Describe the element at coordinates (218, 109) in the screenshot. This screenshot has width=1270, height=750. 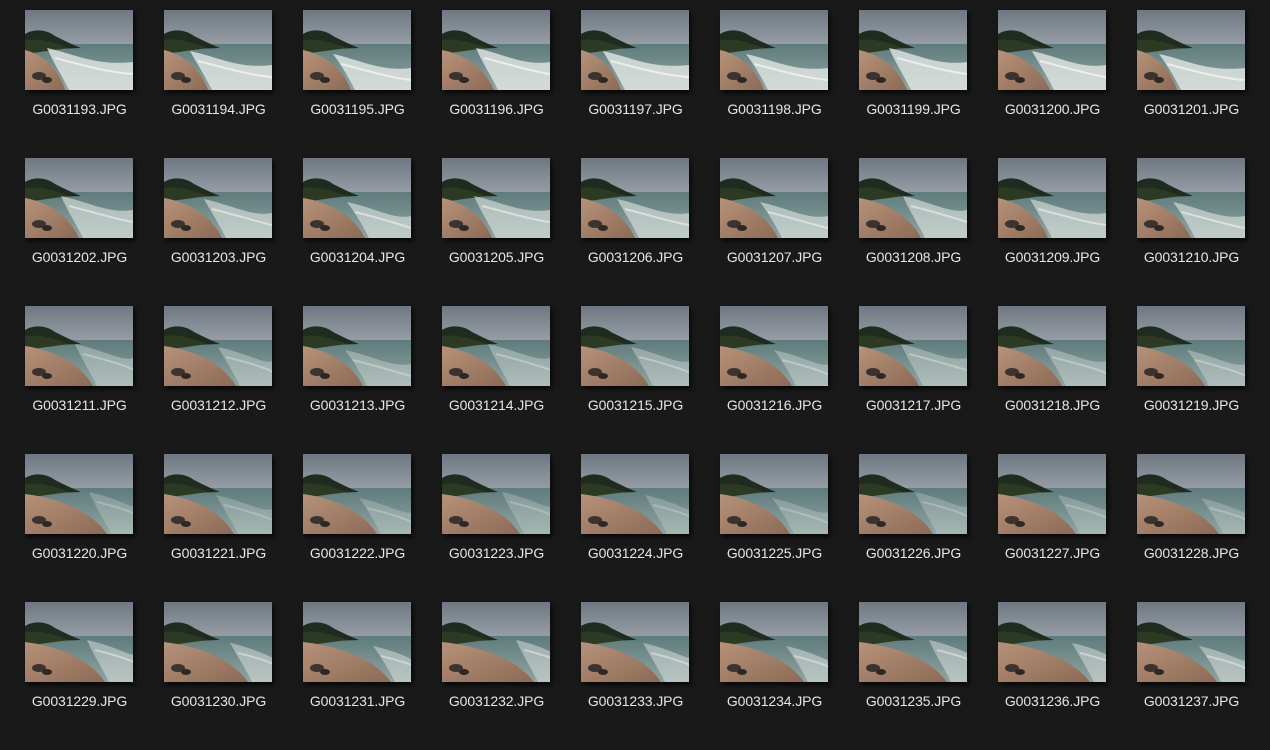
I see `file-name-label: G0031194.JPG` at that location.